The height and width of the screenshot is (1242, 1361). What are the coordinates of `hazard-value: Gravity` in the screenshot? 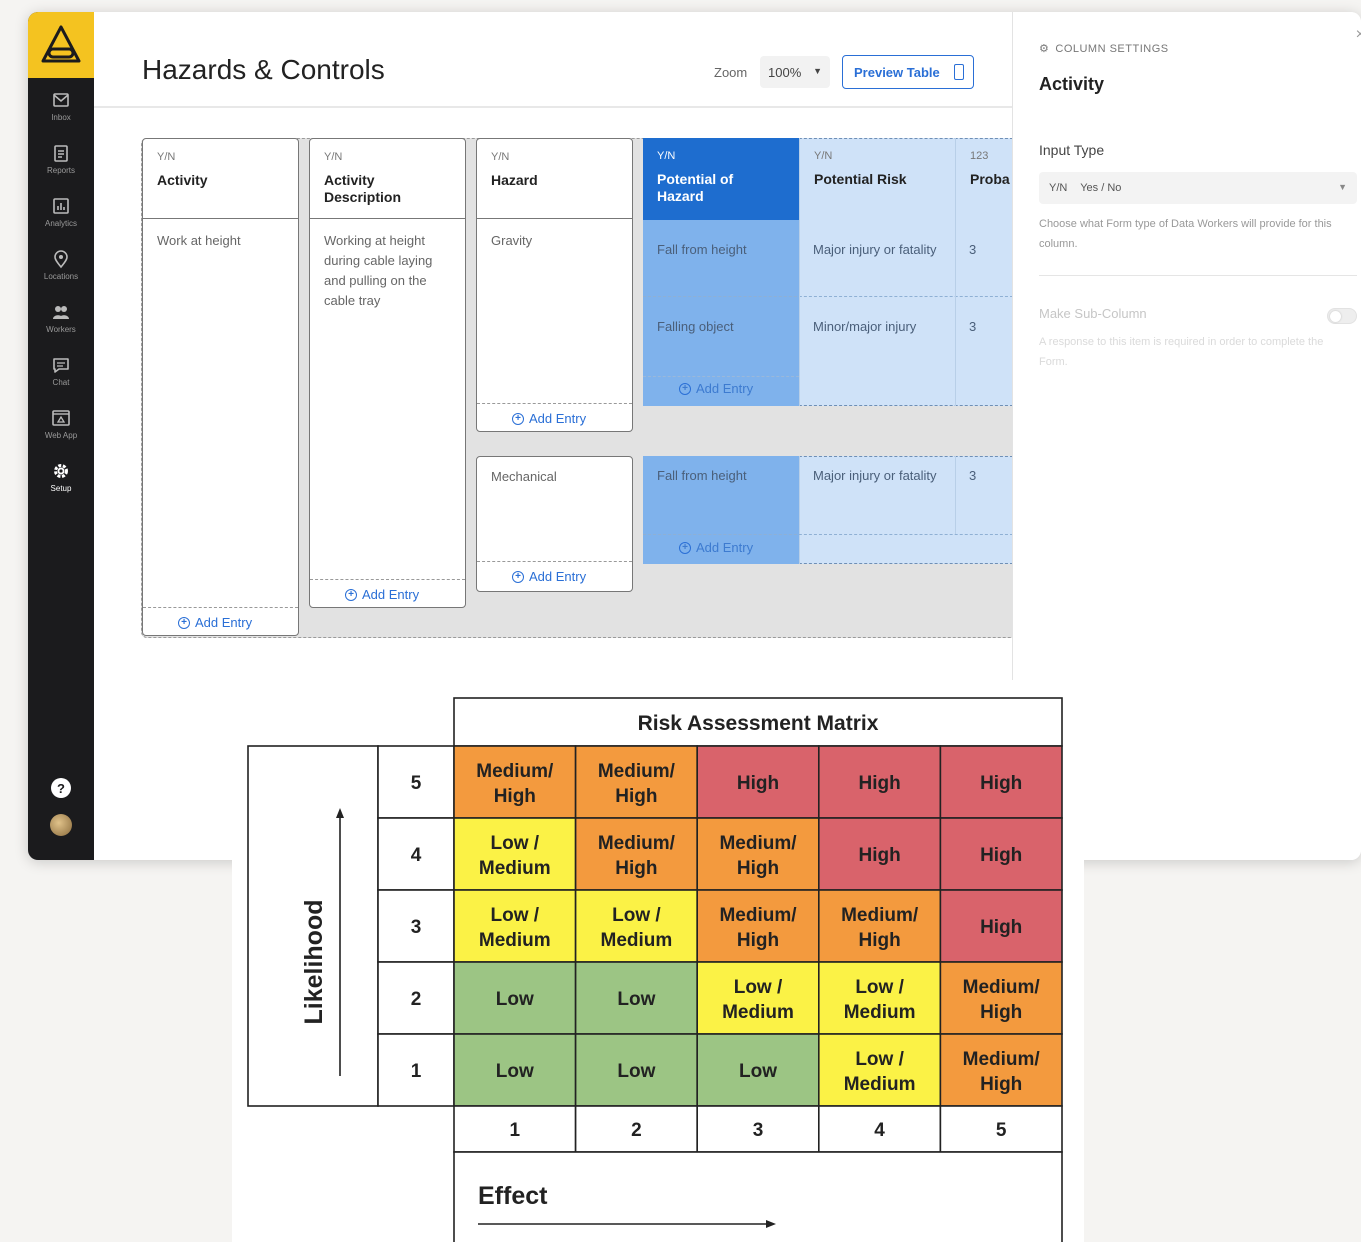 It's located at (511, 241).